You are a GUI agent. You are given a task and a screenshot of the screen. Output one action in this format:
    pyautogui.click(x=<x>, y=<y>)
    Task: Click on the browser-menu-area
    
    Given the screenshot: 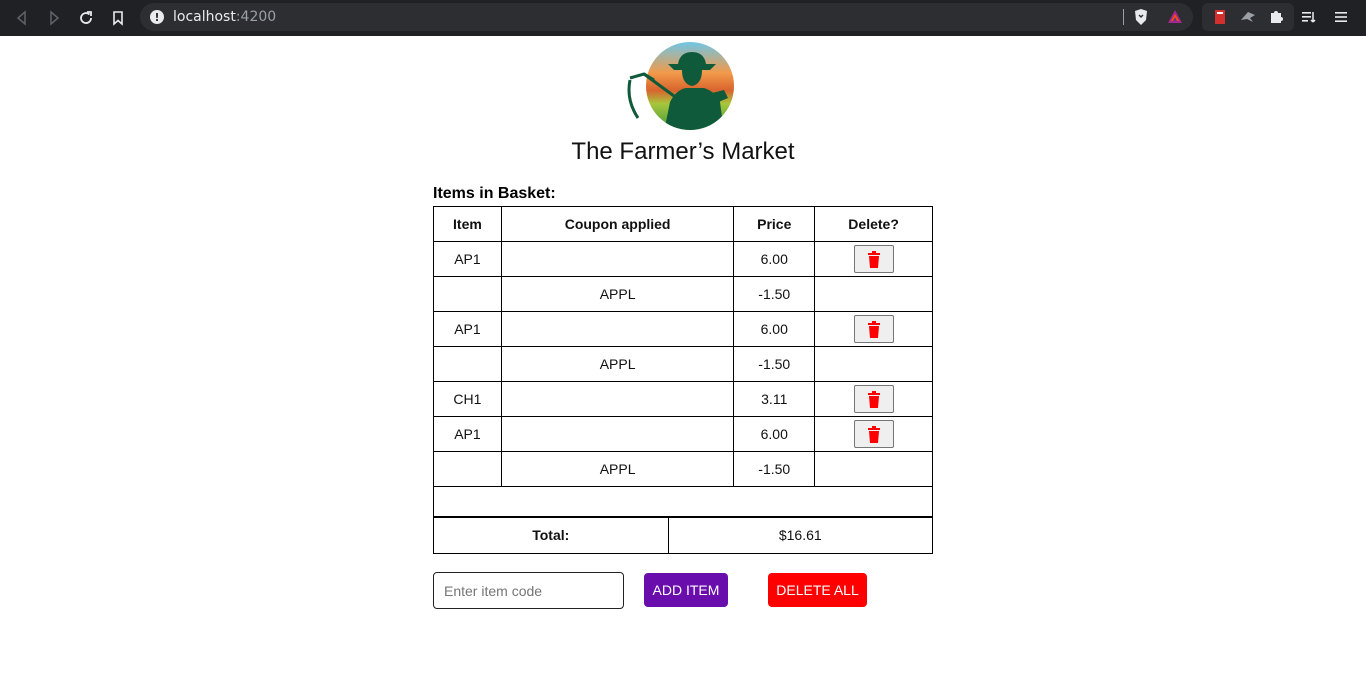 What is the action you would take?
    pyautogui.click(x=1325, y=17)
    